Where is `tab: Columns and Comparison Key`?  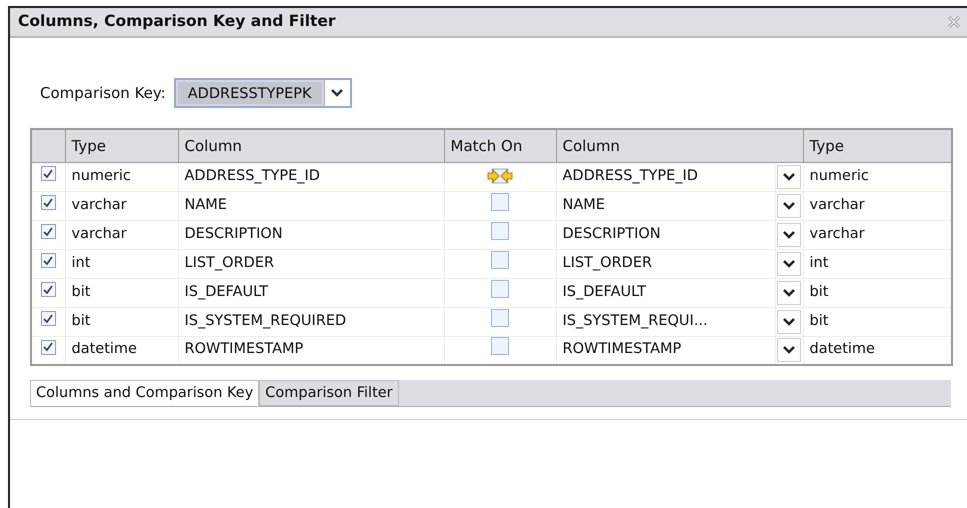 tab: Columns and Comparison Key is located at coordinates (145, 393).